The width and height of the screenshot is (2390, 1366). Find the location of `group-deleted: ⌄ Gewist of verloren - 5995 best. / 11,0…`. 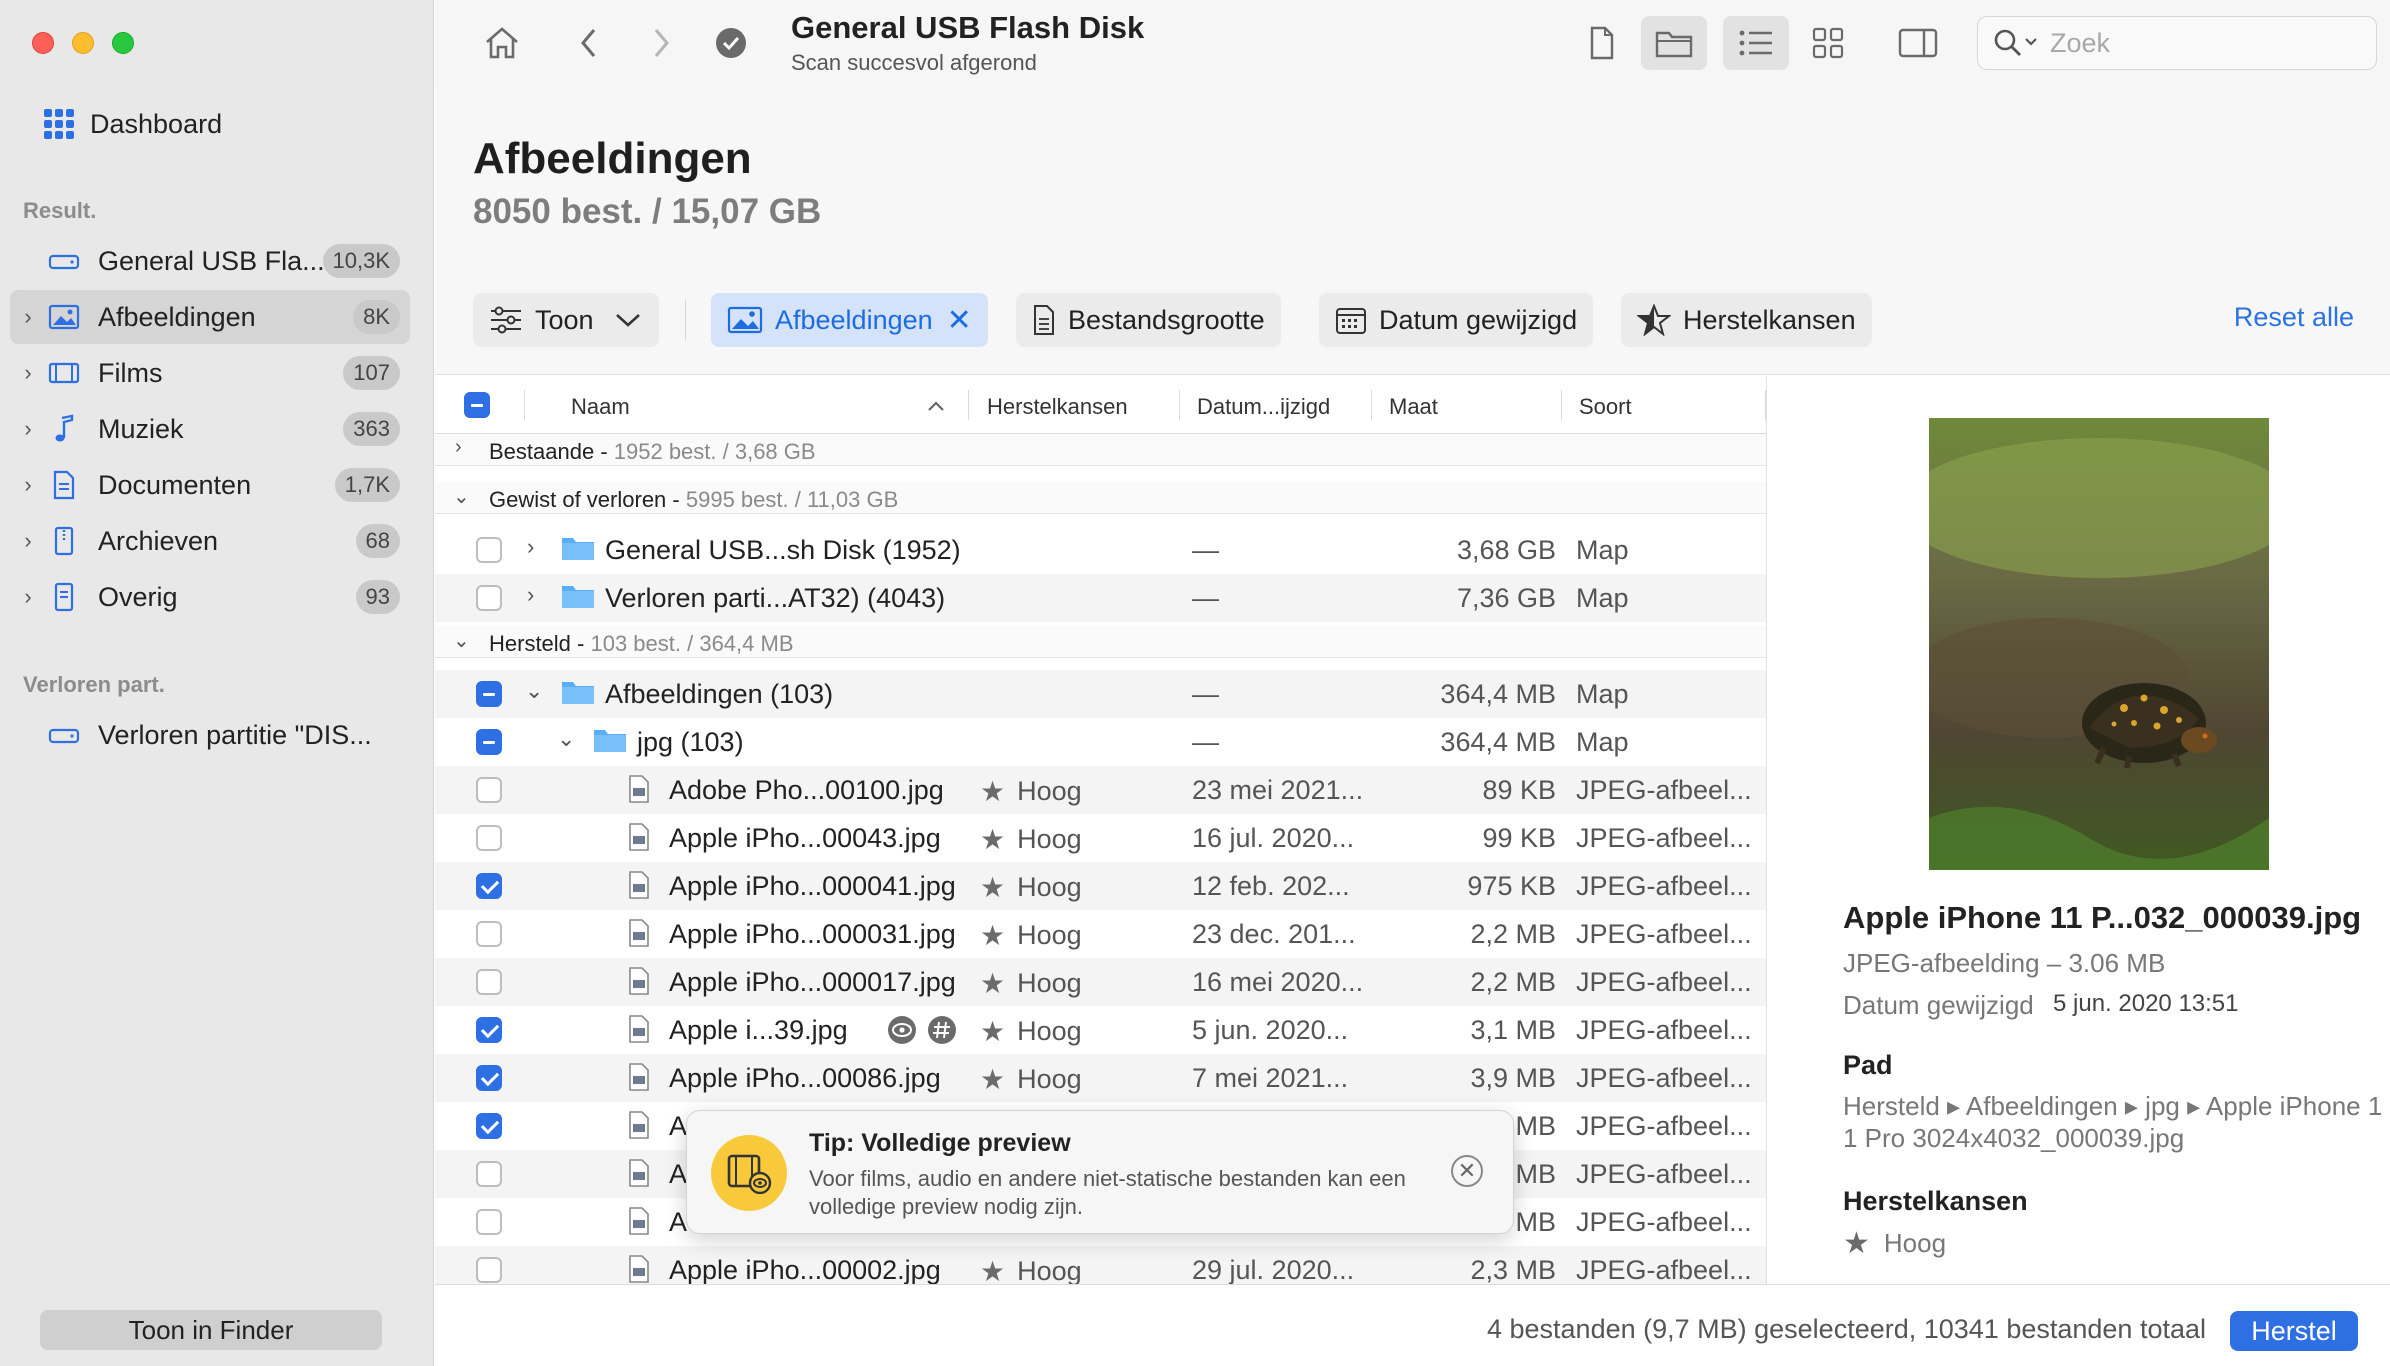

group-deleted: ⌄ Gewist of verloren - 5995 best. / 11,0… is located at coordinates (1100, 498).